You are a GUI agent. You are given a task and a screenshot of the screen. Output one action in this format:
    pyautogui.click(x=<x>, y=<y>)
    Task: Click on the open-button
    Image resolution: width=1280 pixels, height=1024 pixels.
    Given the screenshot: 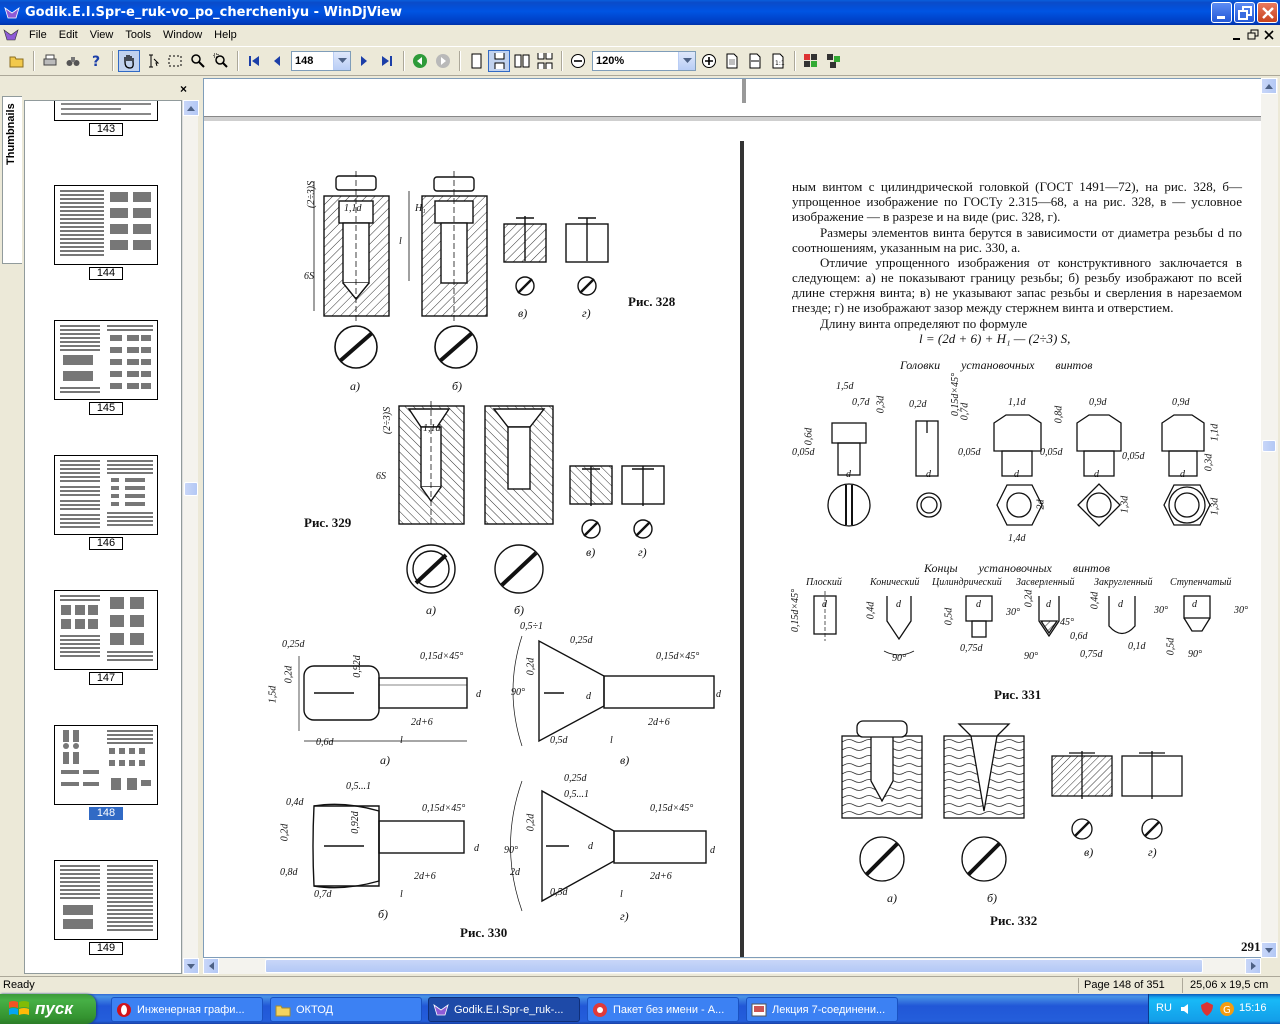 What is the action you would take?
    pyautogui.click(x=17, y=61)
    